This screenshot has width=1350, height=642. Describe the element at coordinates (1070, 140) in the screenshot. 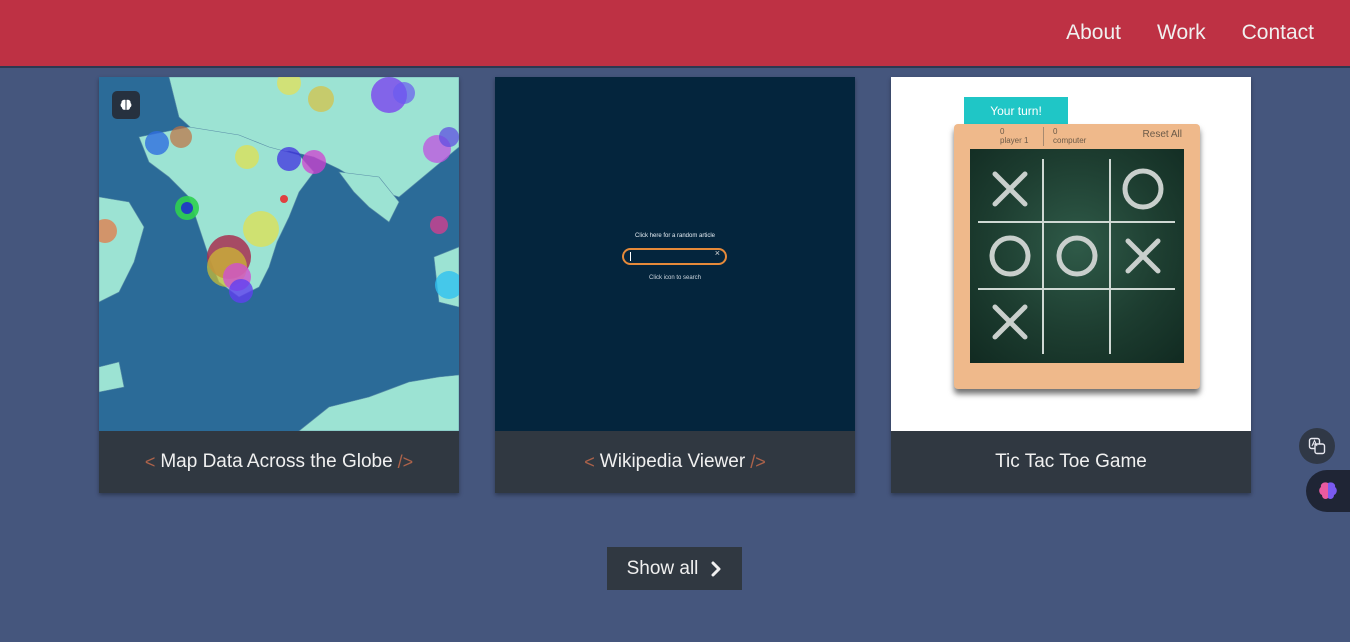

I see `computer-label: computer` at that location.